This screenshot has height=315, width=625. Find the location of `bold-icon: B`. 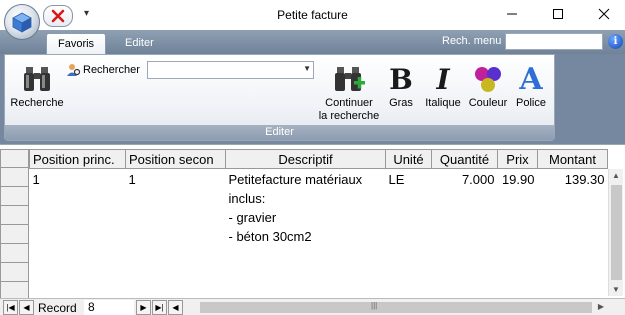

bold-icon: B is located at coordinates (401, 79).